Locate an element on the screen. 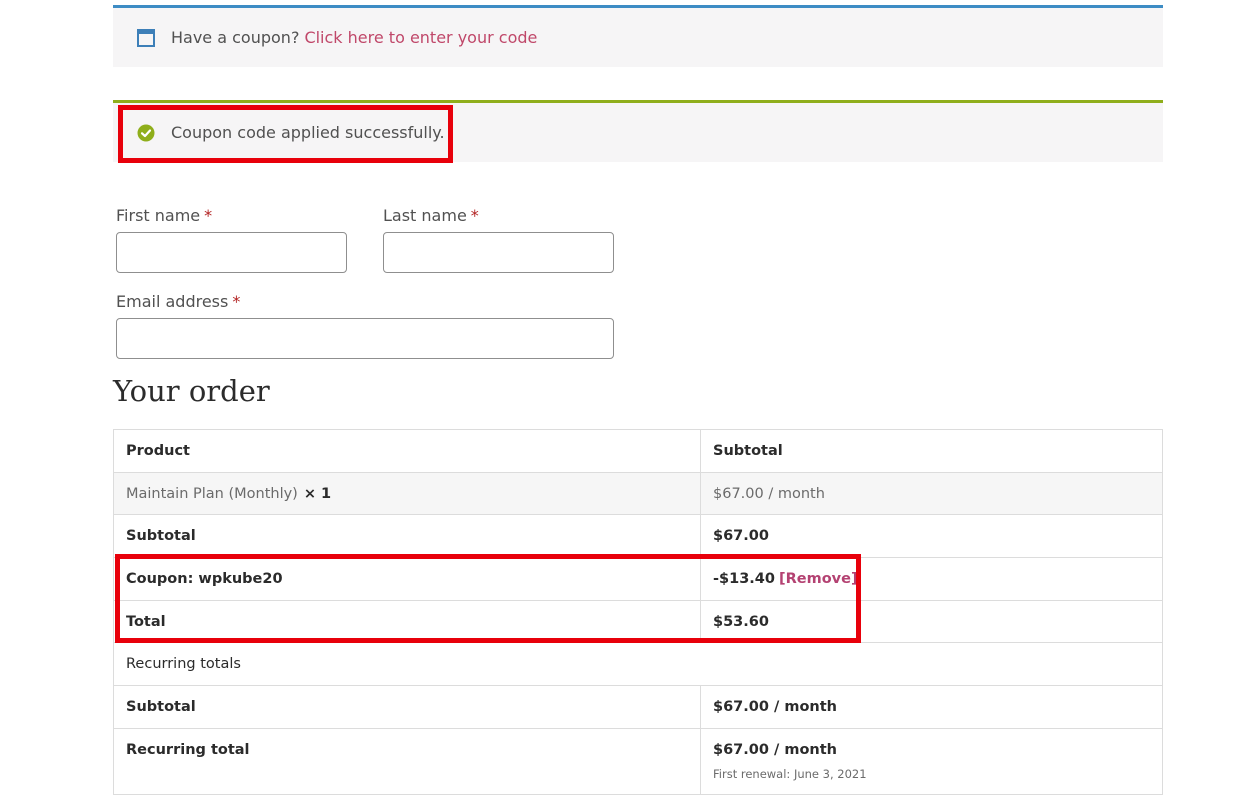 Image resolution: width=1250 pixels, height=809 pixels. product-column-header: Product is located at coordinates (407, 451).